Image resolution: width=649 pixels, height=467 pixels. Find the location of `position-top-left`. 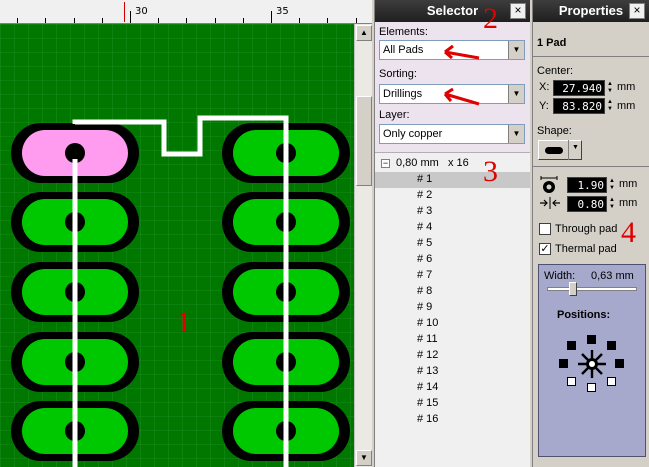

position-top-left is located at coordinates (571, 345).